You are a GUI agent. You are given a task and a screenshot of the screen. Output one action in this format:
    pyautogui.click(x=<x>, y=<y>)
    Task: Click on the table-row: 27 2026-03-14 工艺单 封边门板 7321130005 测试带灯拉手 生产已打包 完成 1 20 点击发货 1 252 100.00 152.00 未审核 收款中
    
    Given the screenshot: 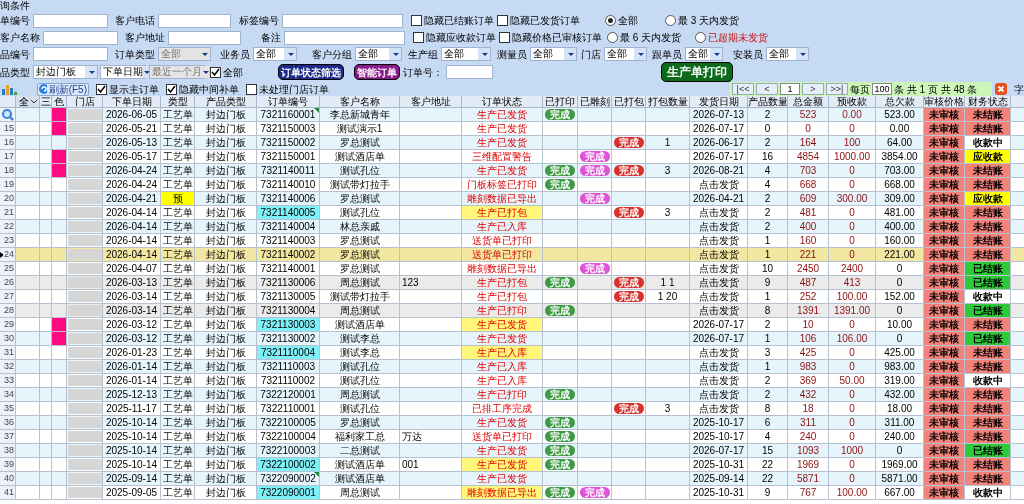 What is the action you would take?
    pyautogui.click(x=512, y=297)
    